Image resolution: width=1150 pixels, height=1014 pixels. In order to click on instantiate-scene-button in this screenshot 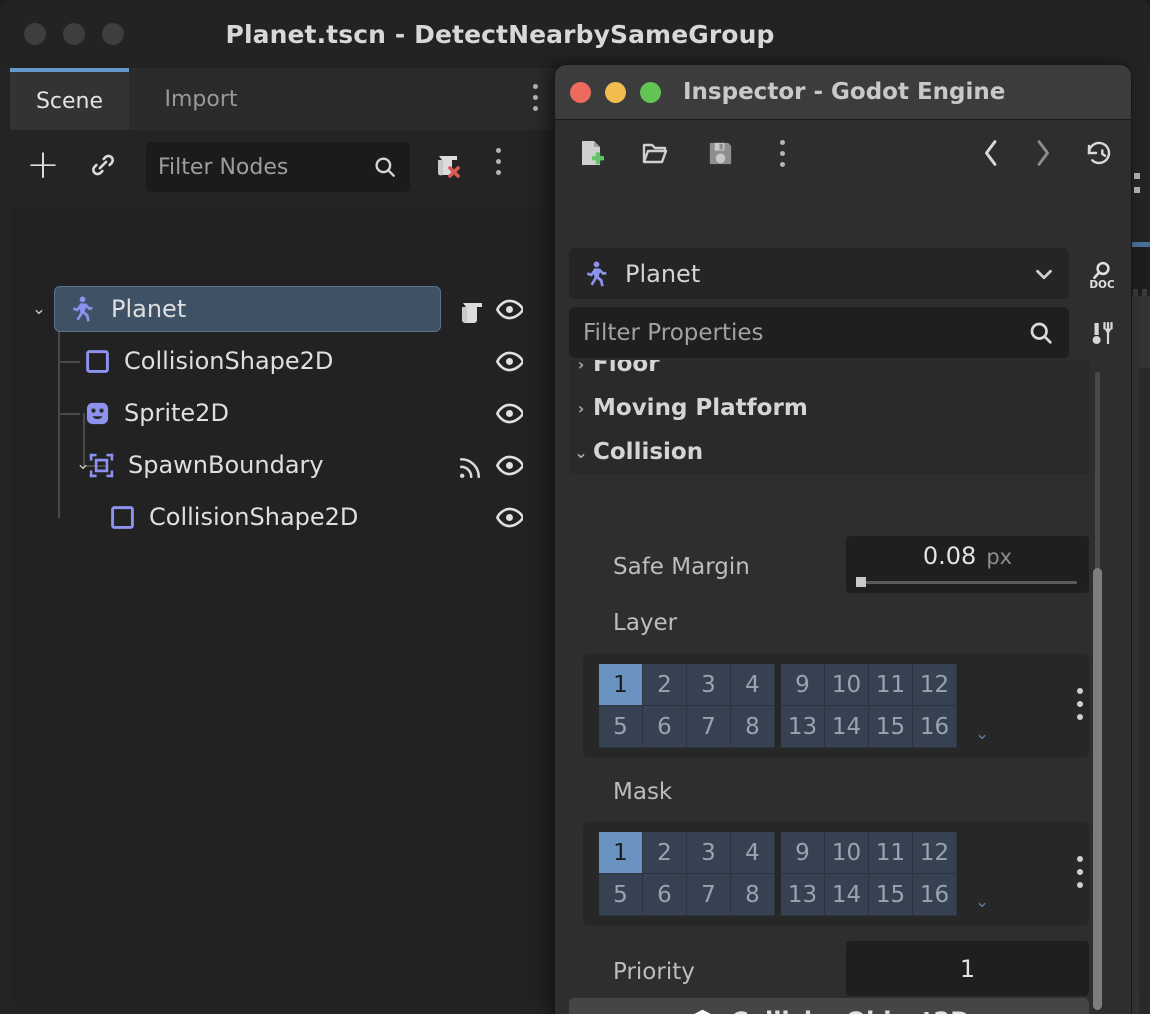, I will do `click(103, 165)`.